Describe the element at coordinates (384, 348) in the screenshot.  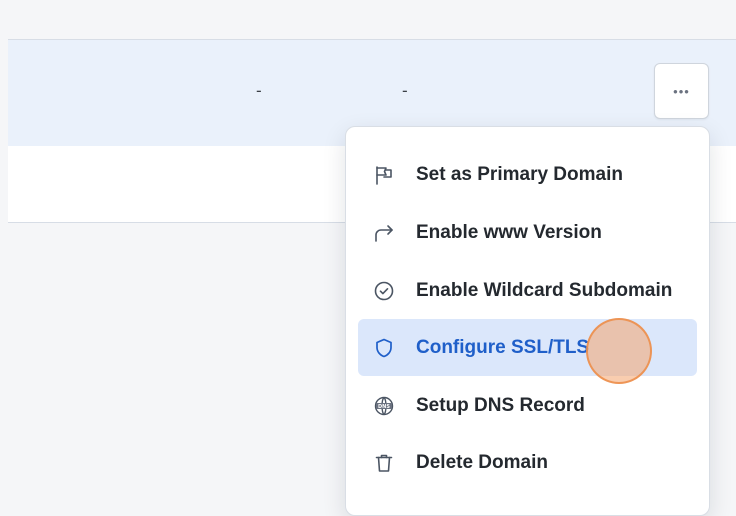
I see `shield-icon` at that location.